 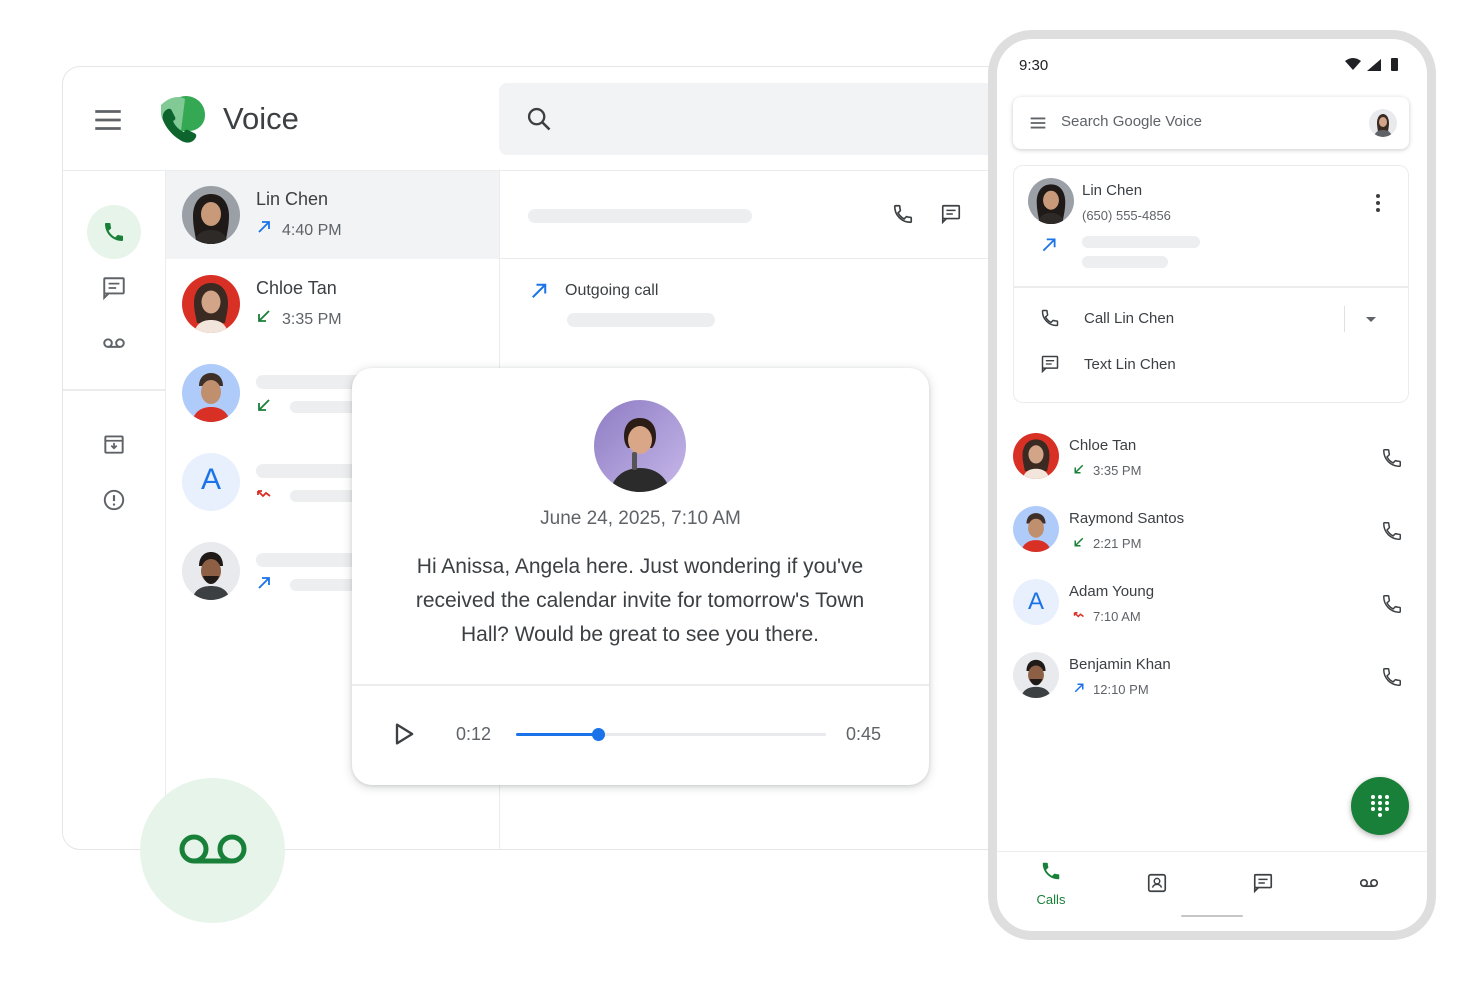 What do you see at coordinates (1157, 883) in the screenshot?
I see `contacts-icon` at bounding box center [1157, 883].